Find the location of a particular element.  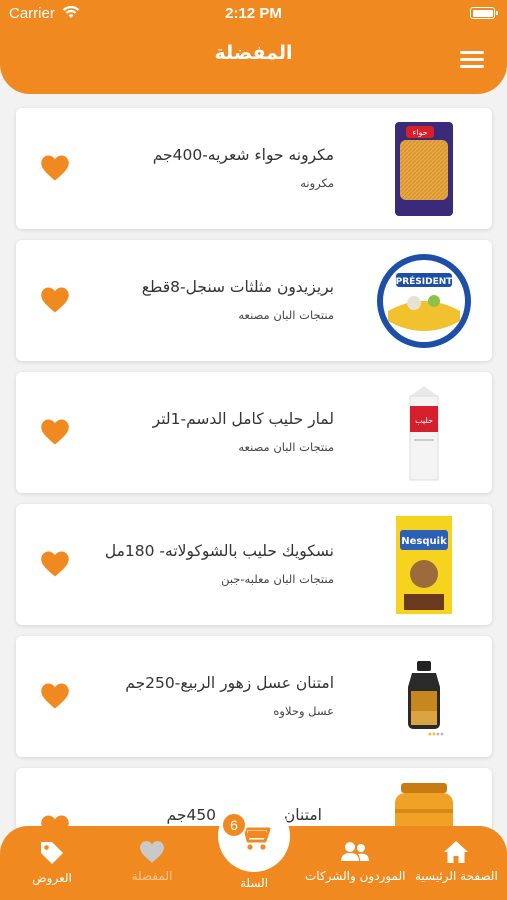

battery-icon is located at coordinates (484, 13).